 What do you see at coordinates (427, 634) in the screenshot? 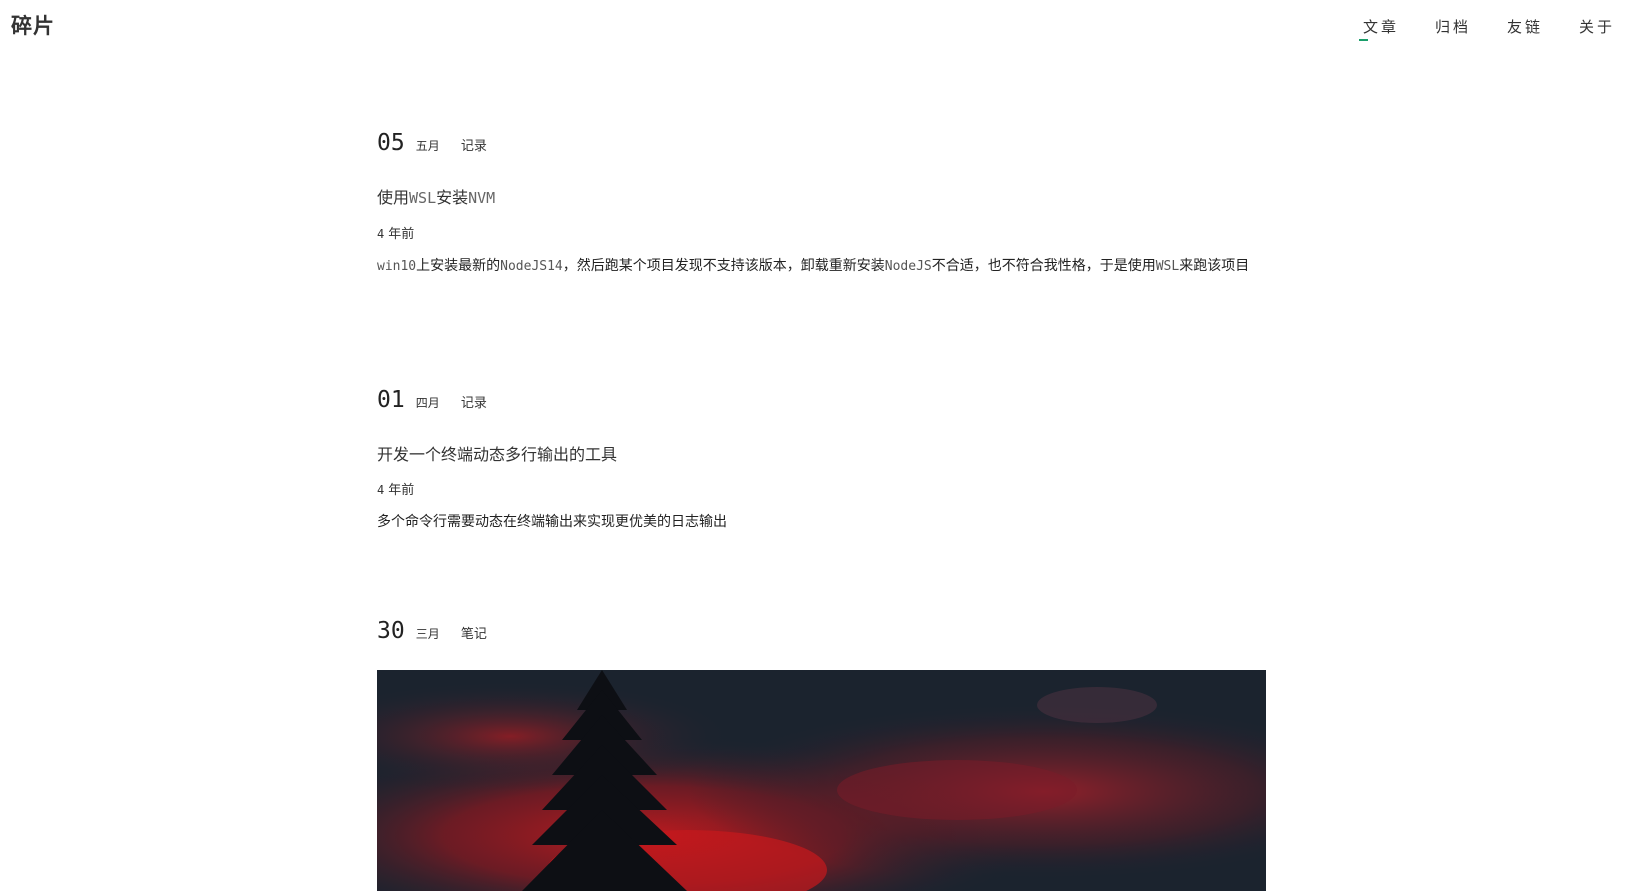
I see `post-month: 三月` at bounding box center [427, 634].